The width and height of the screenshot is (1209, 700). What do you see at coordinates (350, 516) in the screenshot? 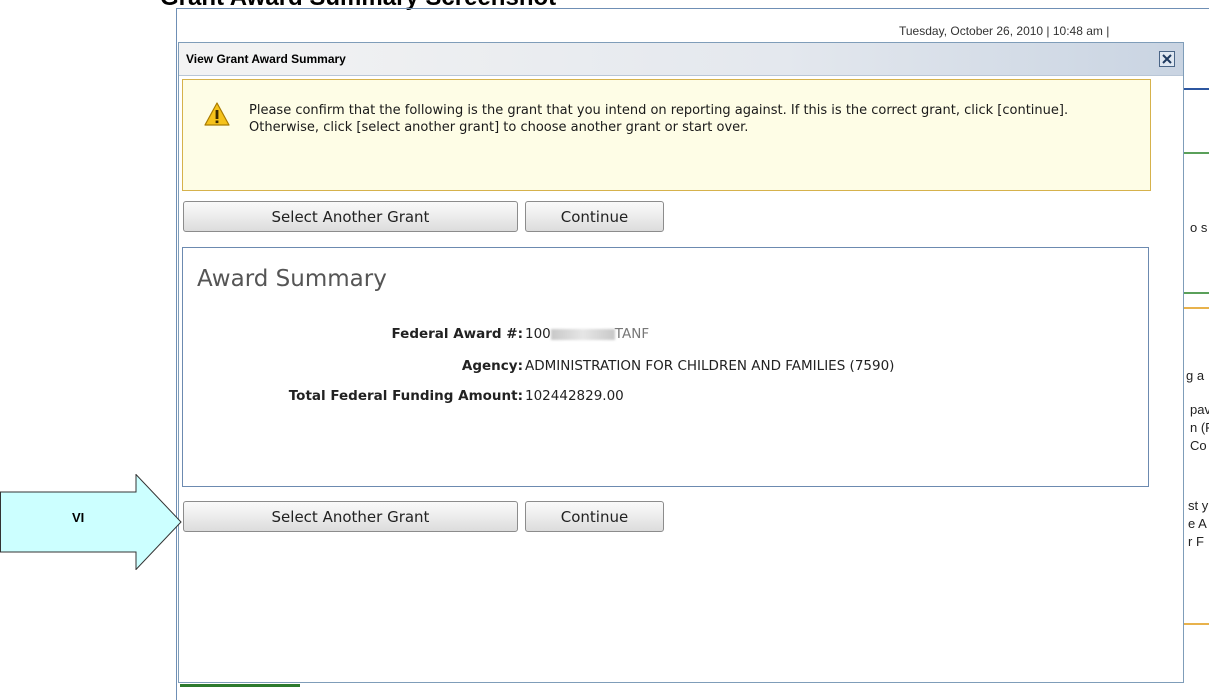
I see `select-another-grant-button-bottom: Select Another Grant` at bounding box center [350, 516].